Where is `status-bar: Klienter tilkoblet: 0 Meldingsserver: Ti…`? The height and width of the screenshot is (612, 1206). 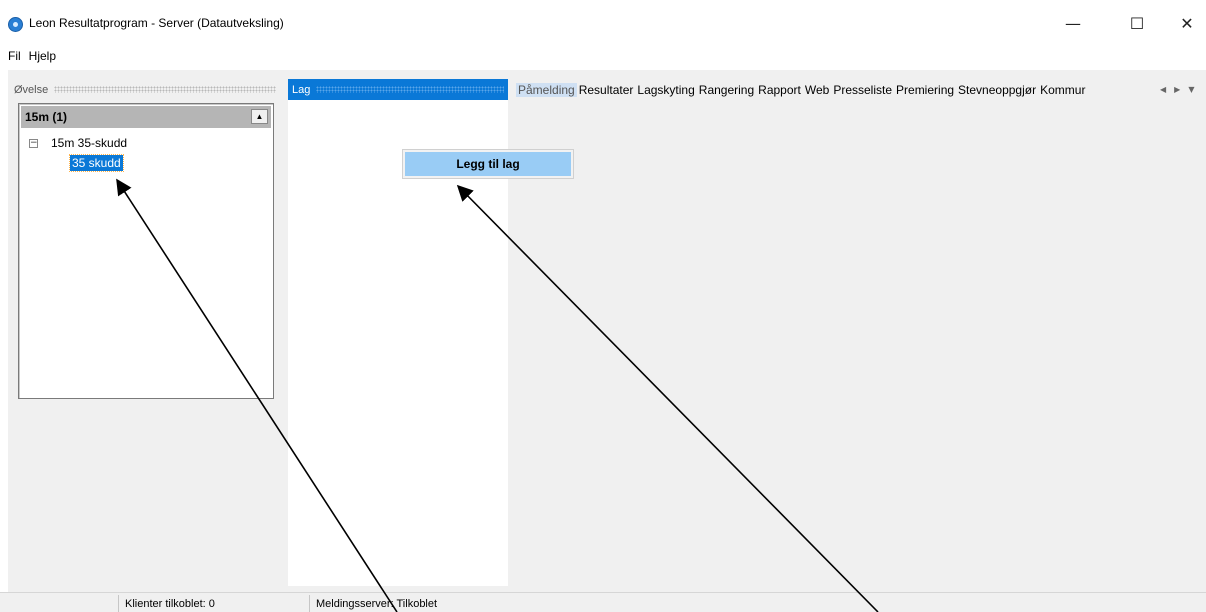 status-bar: Klienter tilkoblet: 0 Meldingsserver: Ti… is located at coordinates (603, 602).